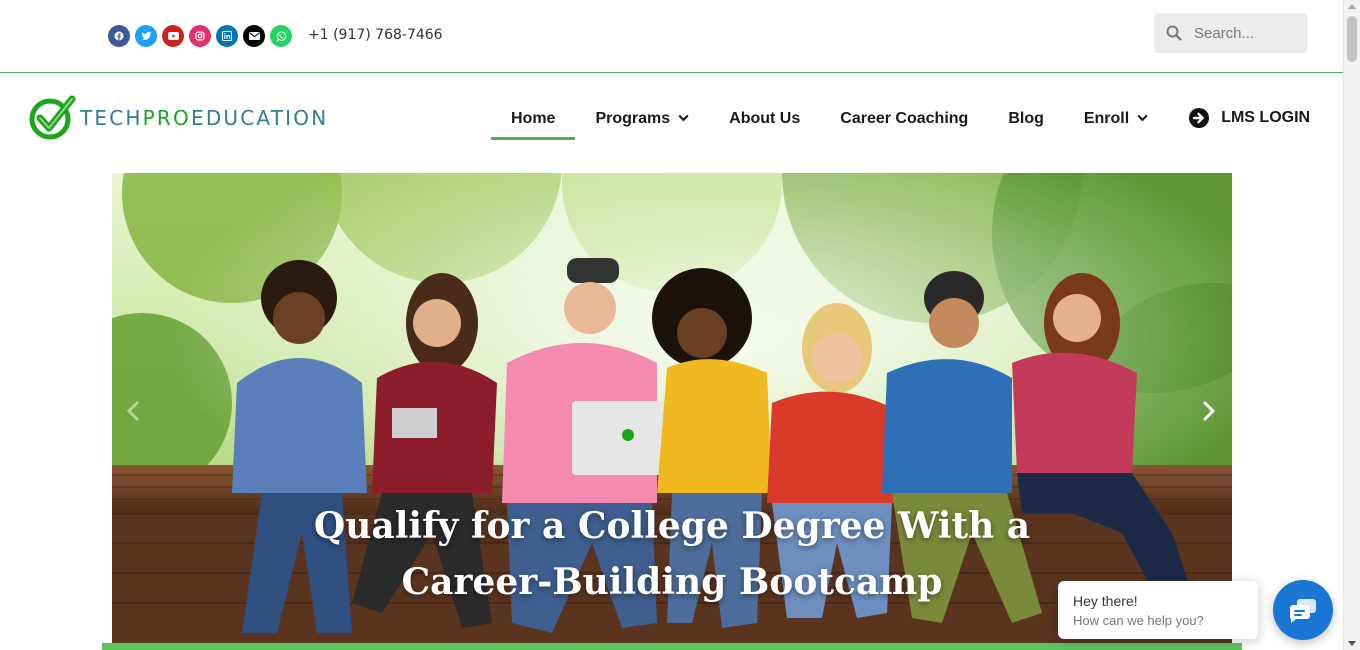  I want to click on nav-item-blog: Blog, so click(1026, 118).